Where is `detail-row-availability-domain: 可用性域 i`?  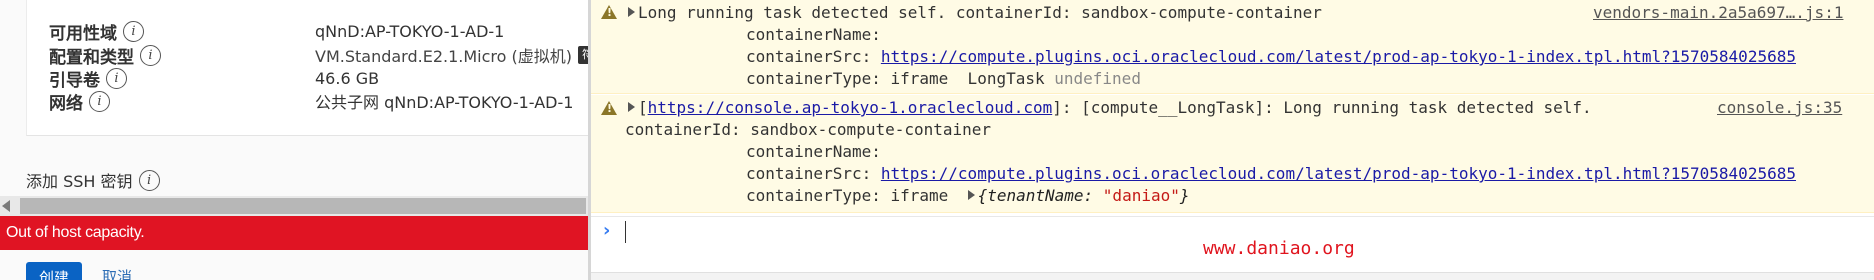 detail-row-availability-domain: 可用性域 i is located at coordinates (96, 31).